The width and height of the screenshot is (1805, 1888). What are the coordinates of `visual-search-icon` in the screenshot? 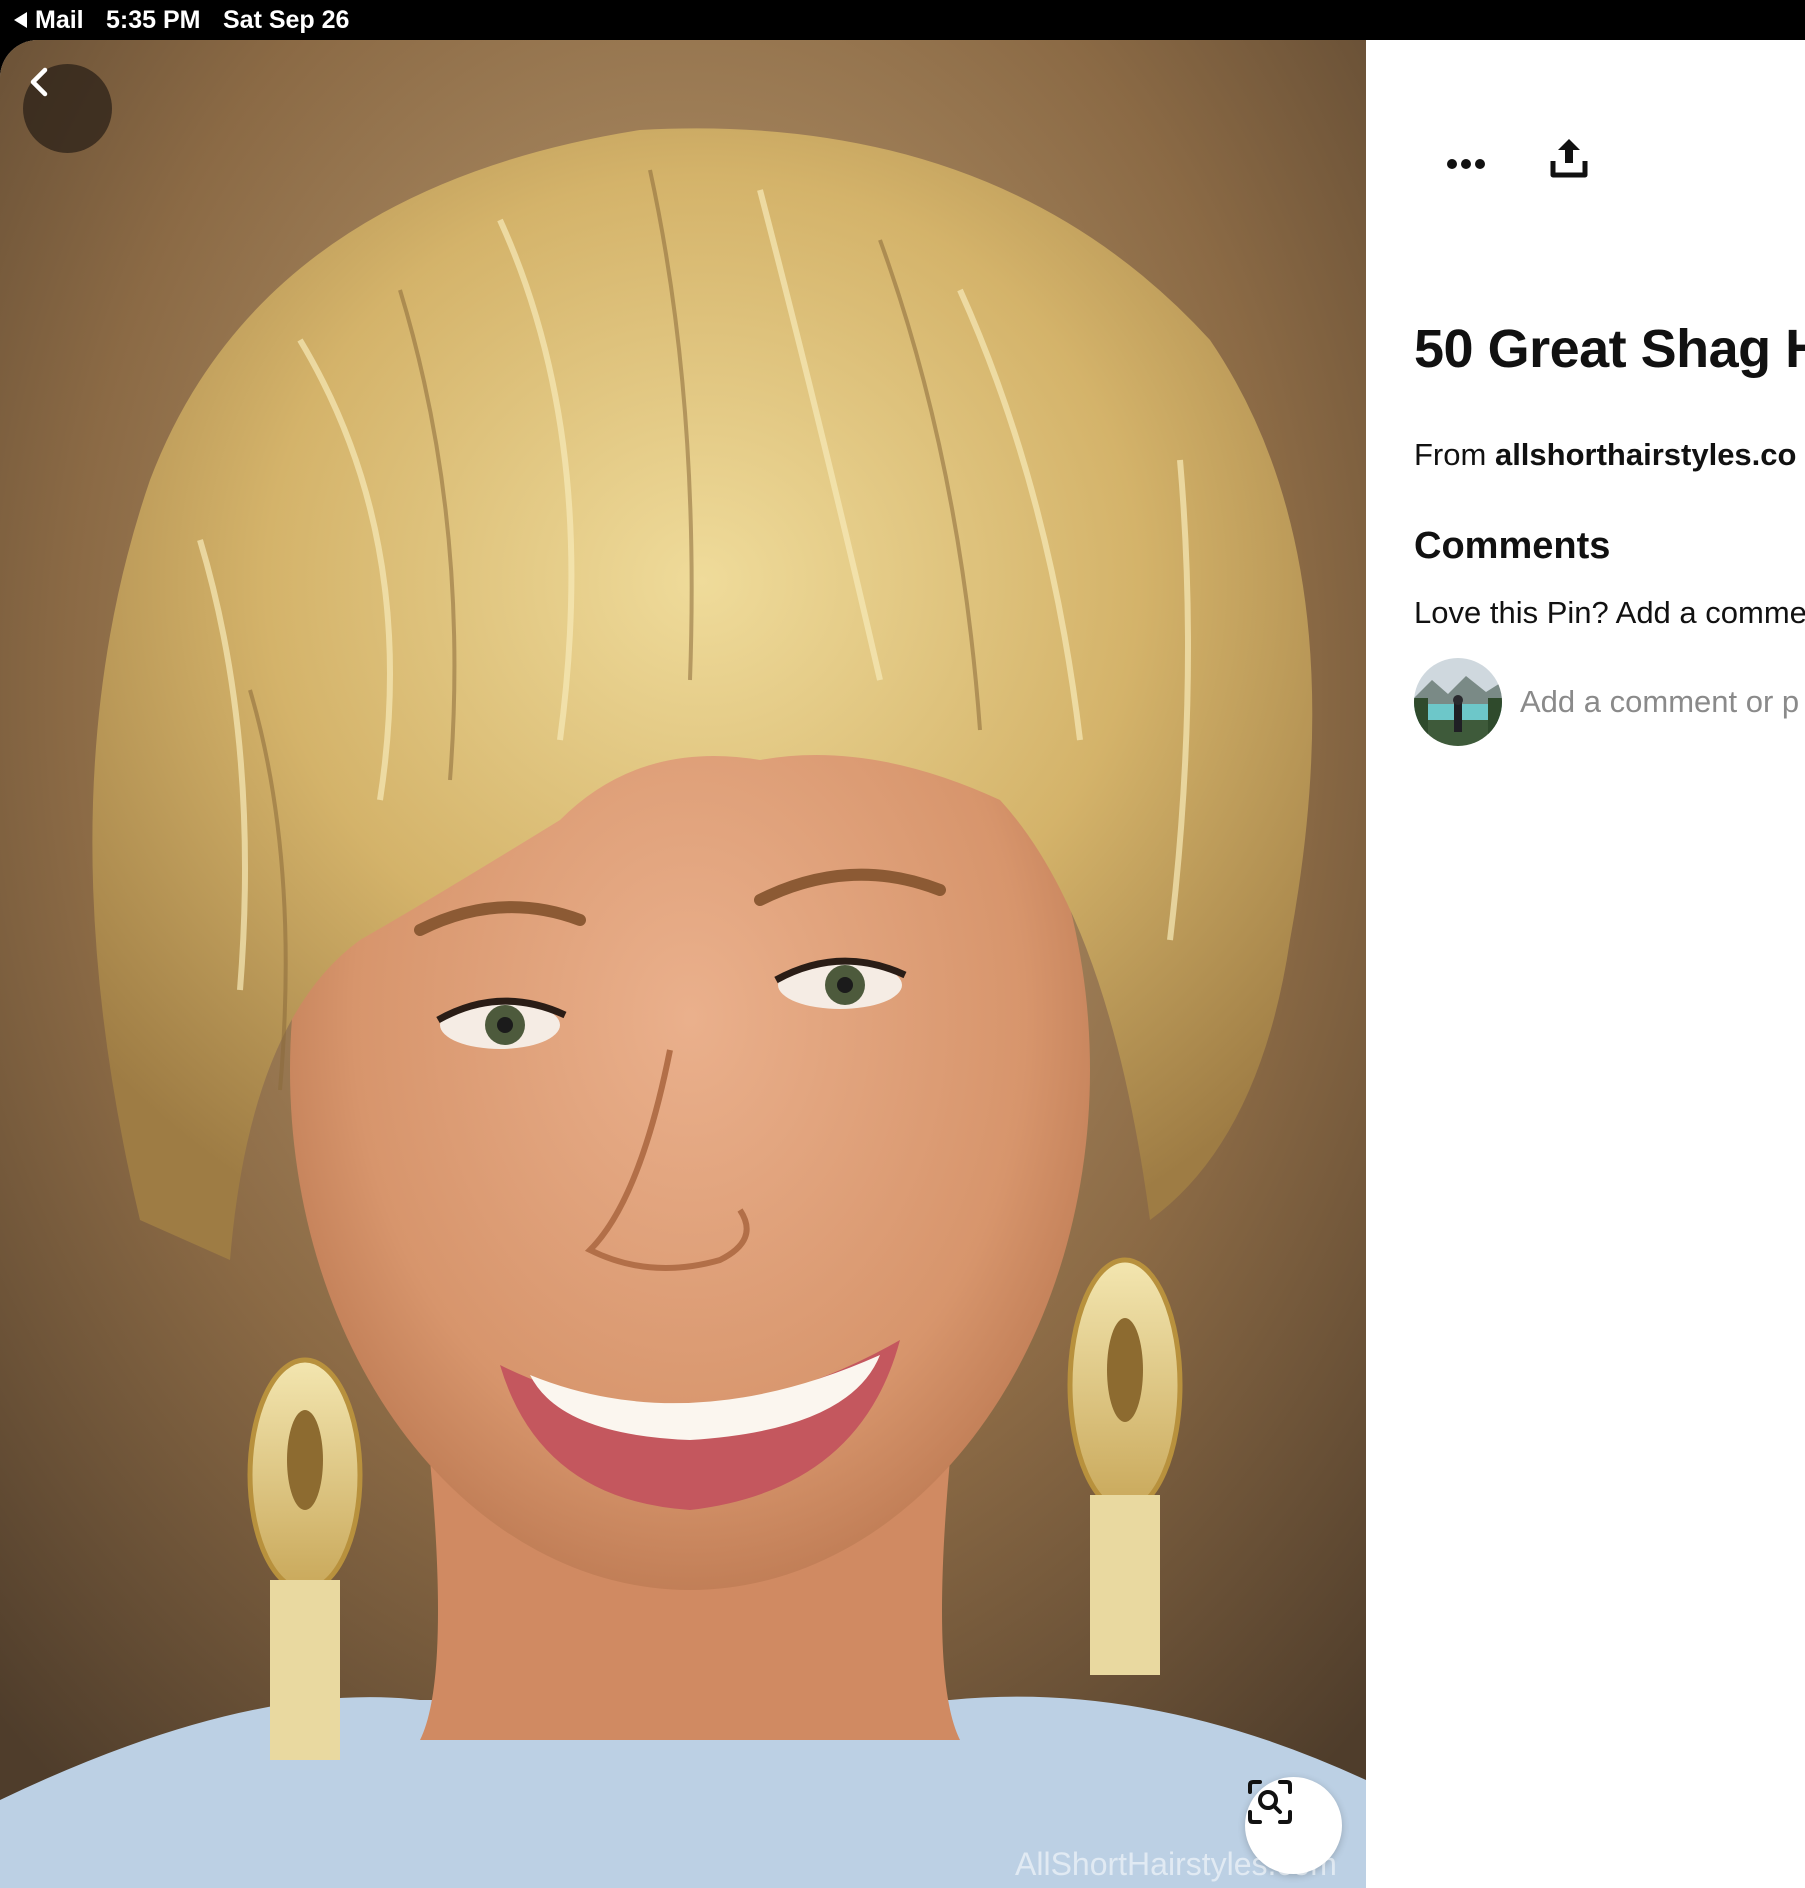 It's located at (1270, 1802).